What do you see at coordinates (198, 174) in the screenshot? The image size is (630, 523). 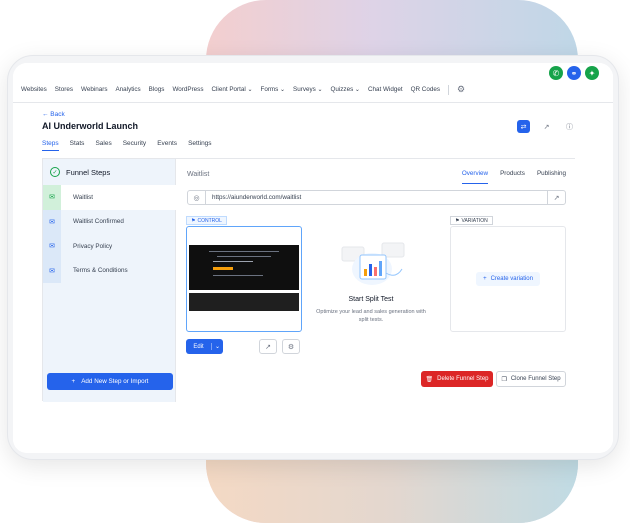 I see `step-title: Waitlist` at bounding box center [198, 174].